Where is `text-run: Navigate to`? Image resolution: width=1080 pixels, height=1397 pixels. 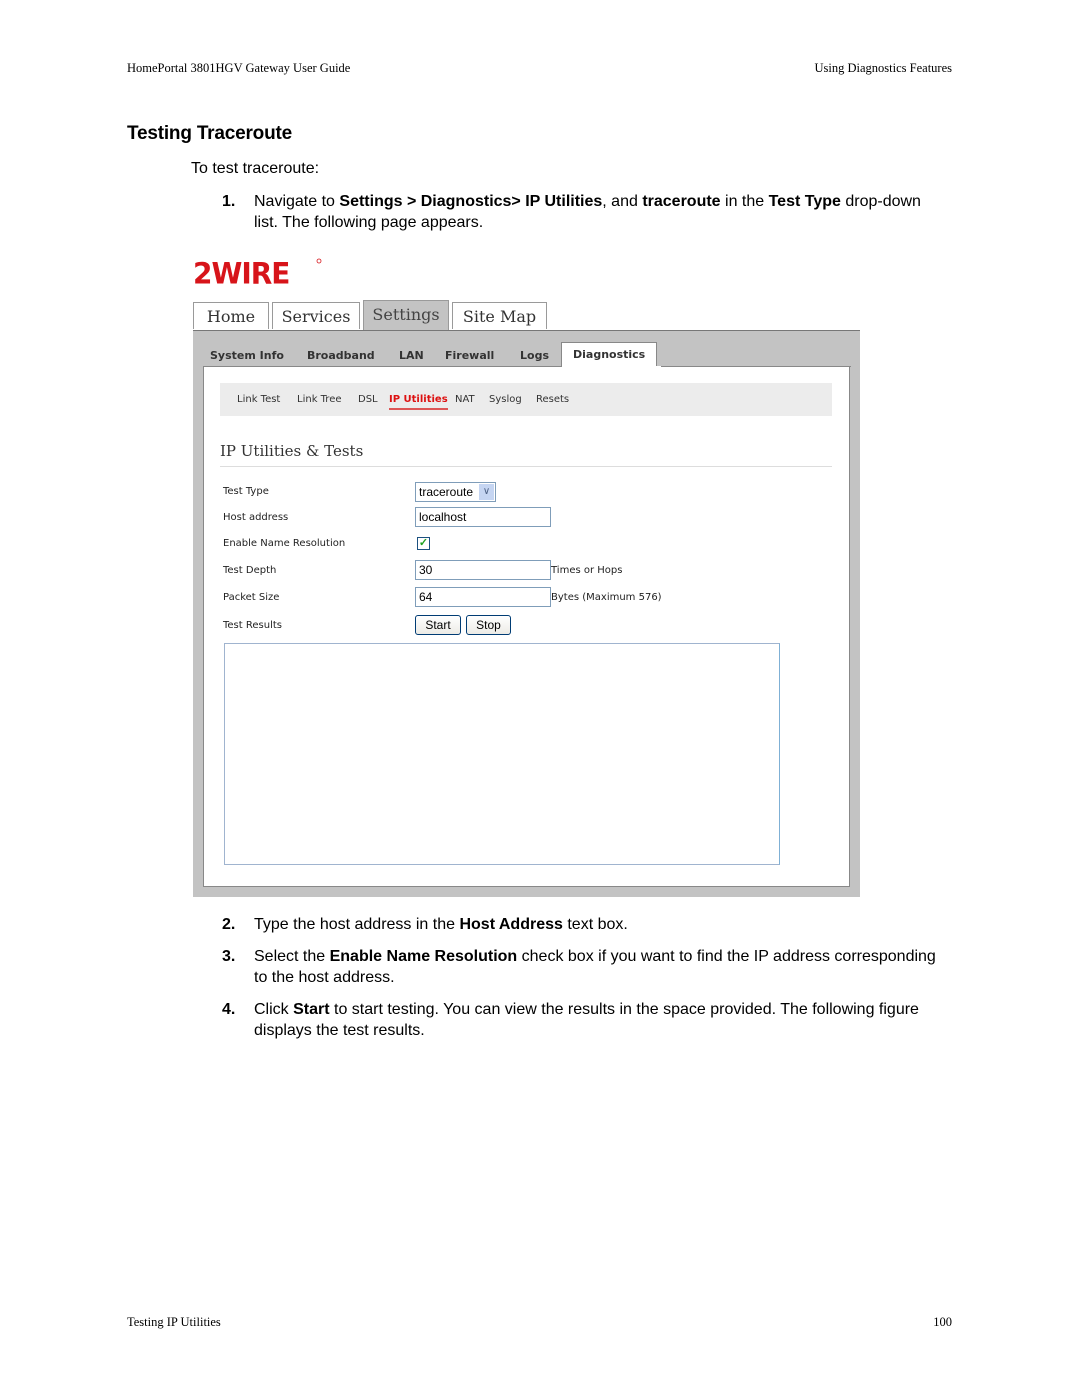 text-run: Navigate to is located at coordinates (297, 201).